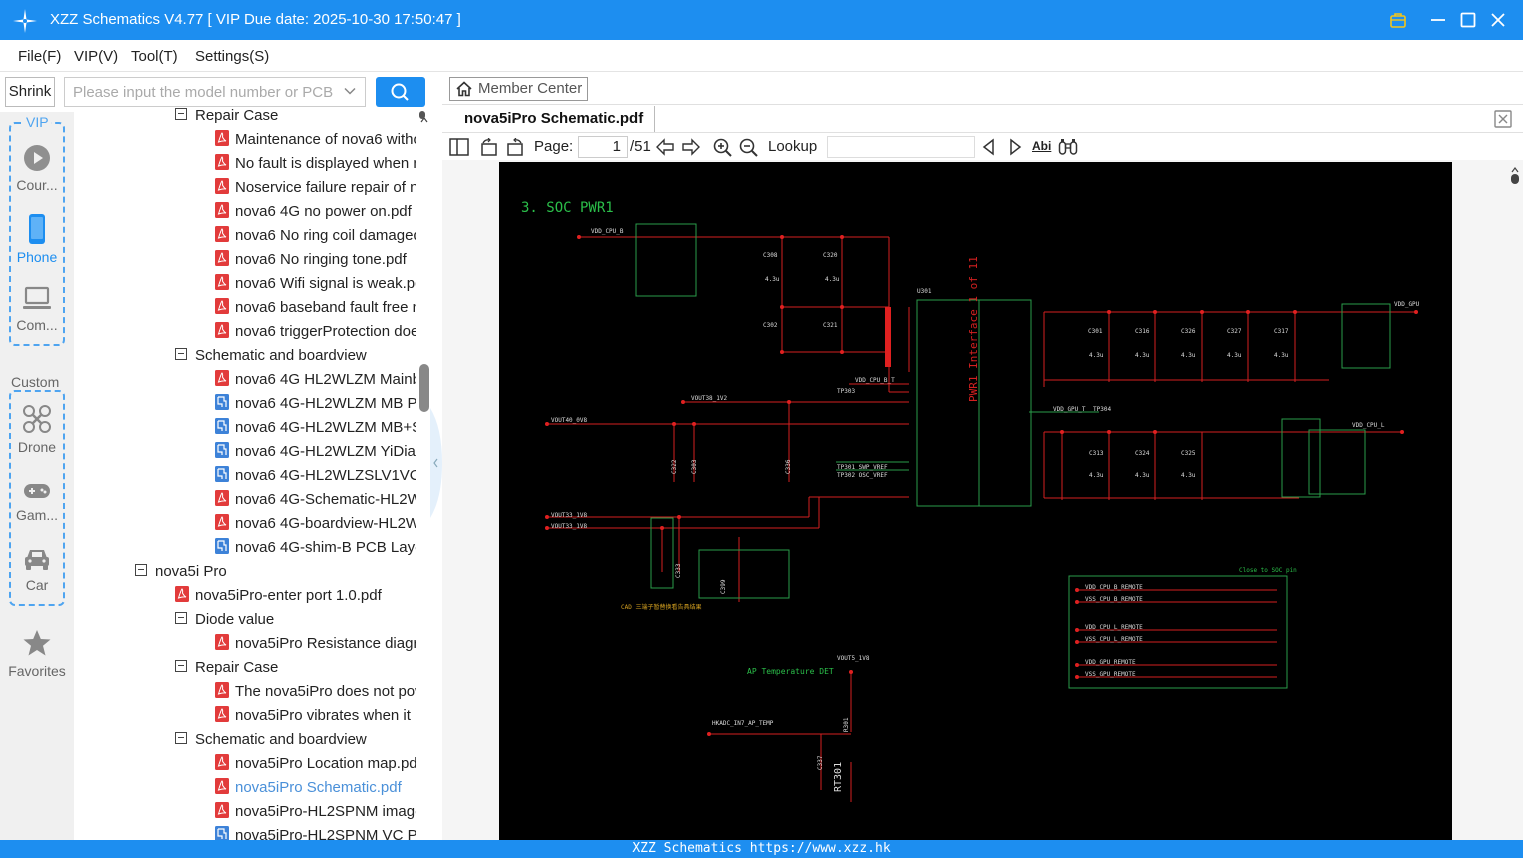  Describe the element at coordinates (37, 569) in the screenshot. I see `category-car: Car` at that location.